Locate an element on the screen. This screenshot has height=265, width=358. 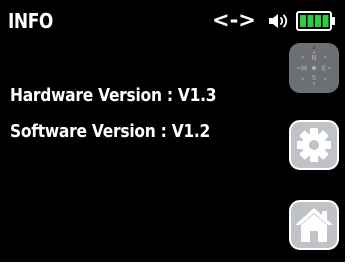
speaker-icon is located at coordinates (278, 21).